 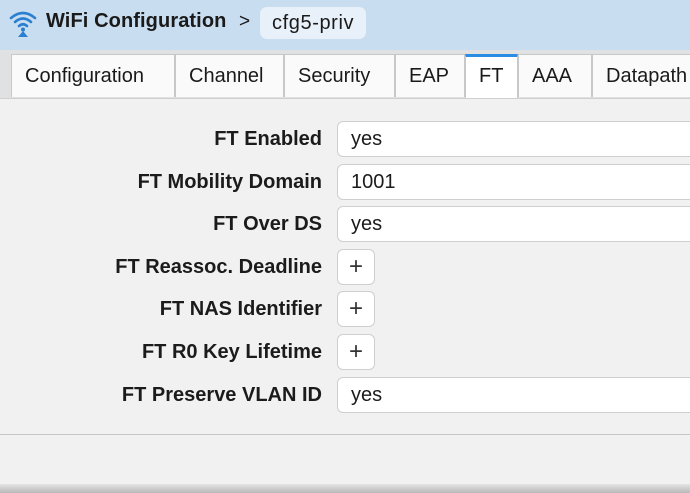 I want to click on ft-reassoc-deadline-add-button: +, so click(x=356, y=267).